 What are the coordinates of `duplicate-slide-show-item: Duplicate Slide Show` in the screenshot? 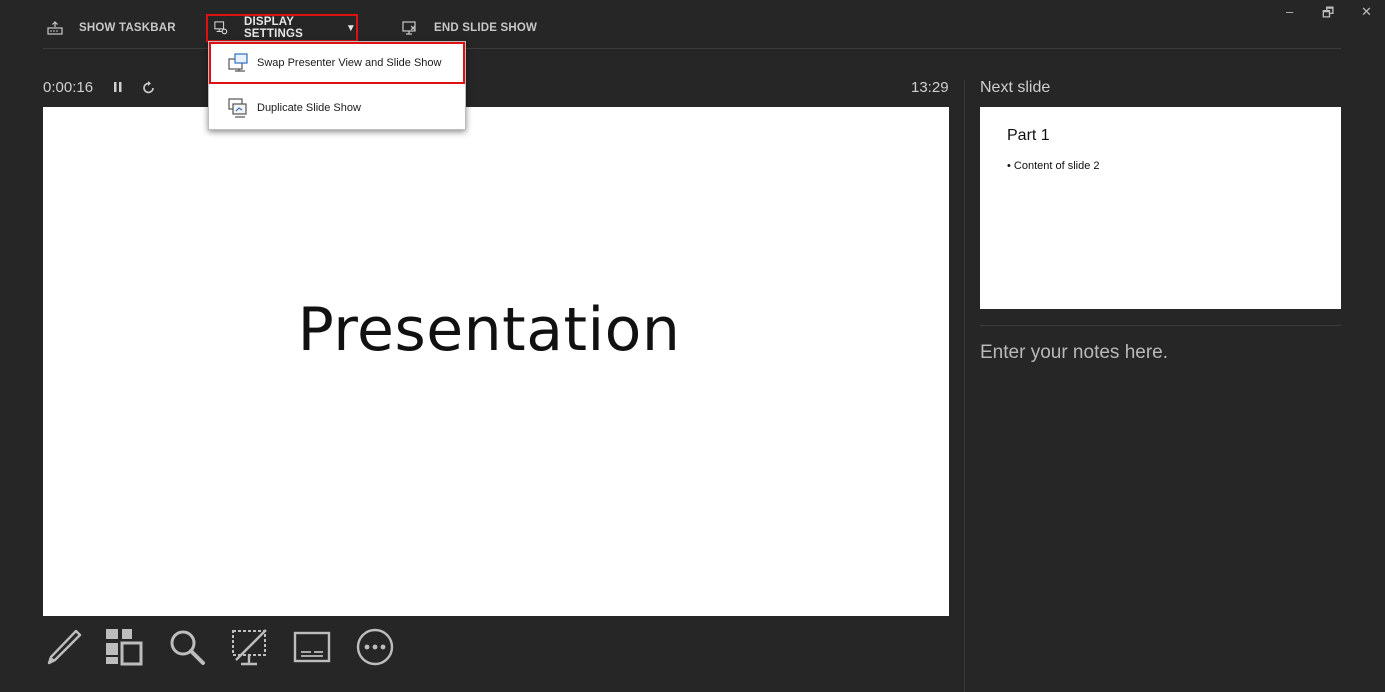 It's located at (337, 108).